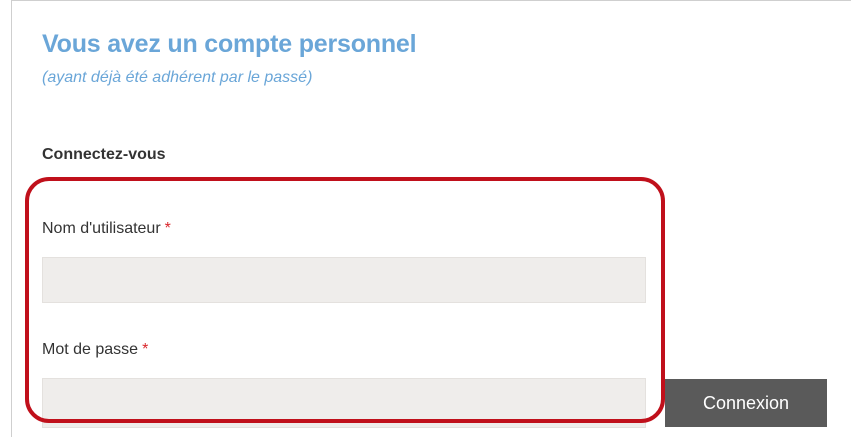 The height and width of the screenshot is (437, 851). I want to click on page-subtitle: (ayant déjà été adhérent par le passé), so click(177, 77).